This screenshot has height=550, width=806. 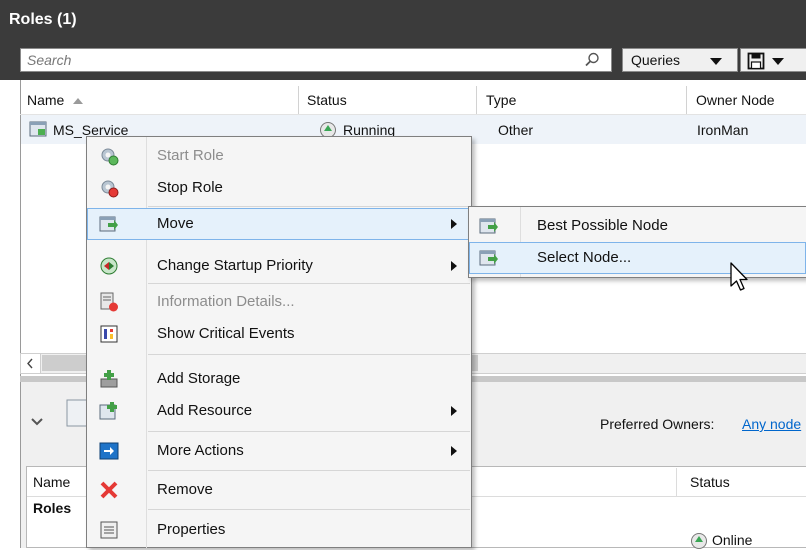 What do you see at coordinates (327, 100) in the screenshot?
I see `column-header-status: Status` at bounding box center [327, 100].